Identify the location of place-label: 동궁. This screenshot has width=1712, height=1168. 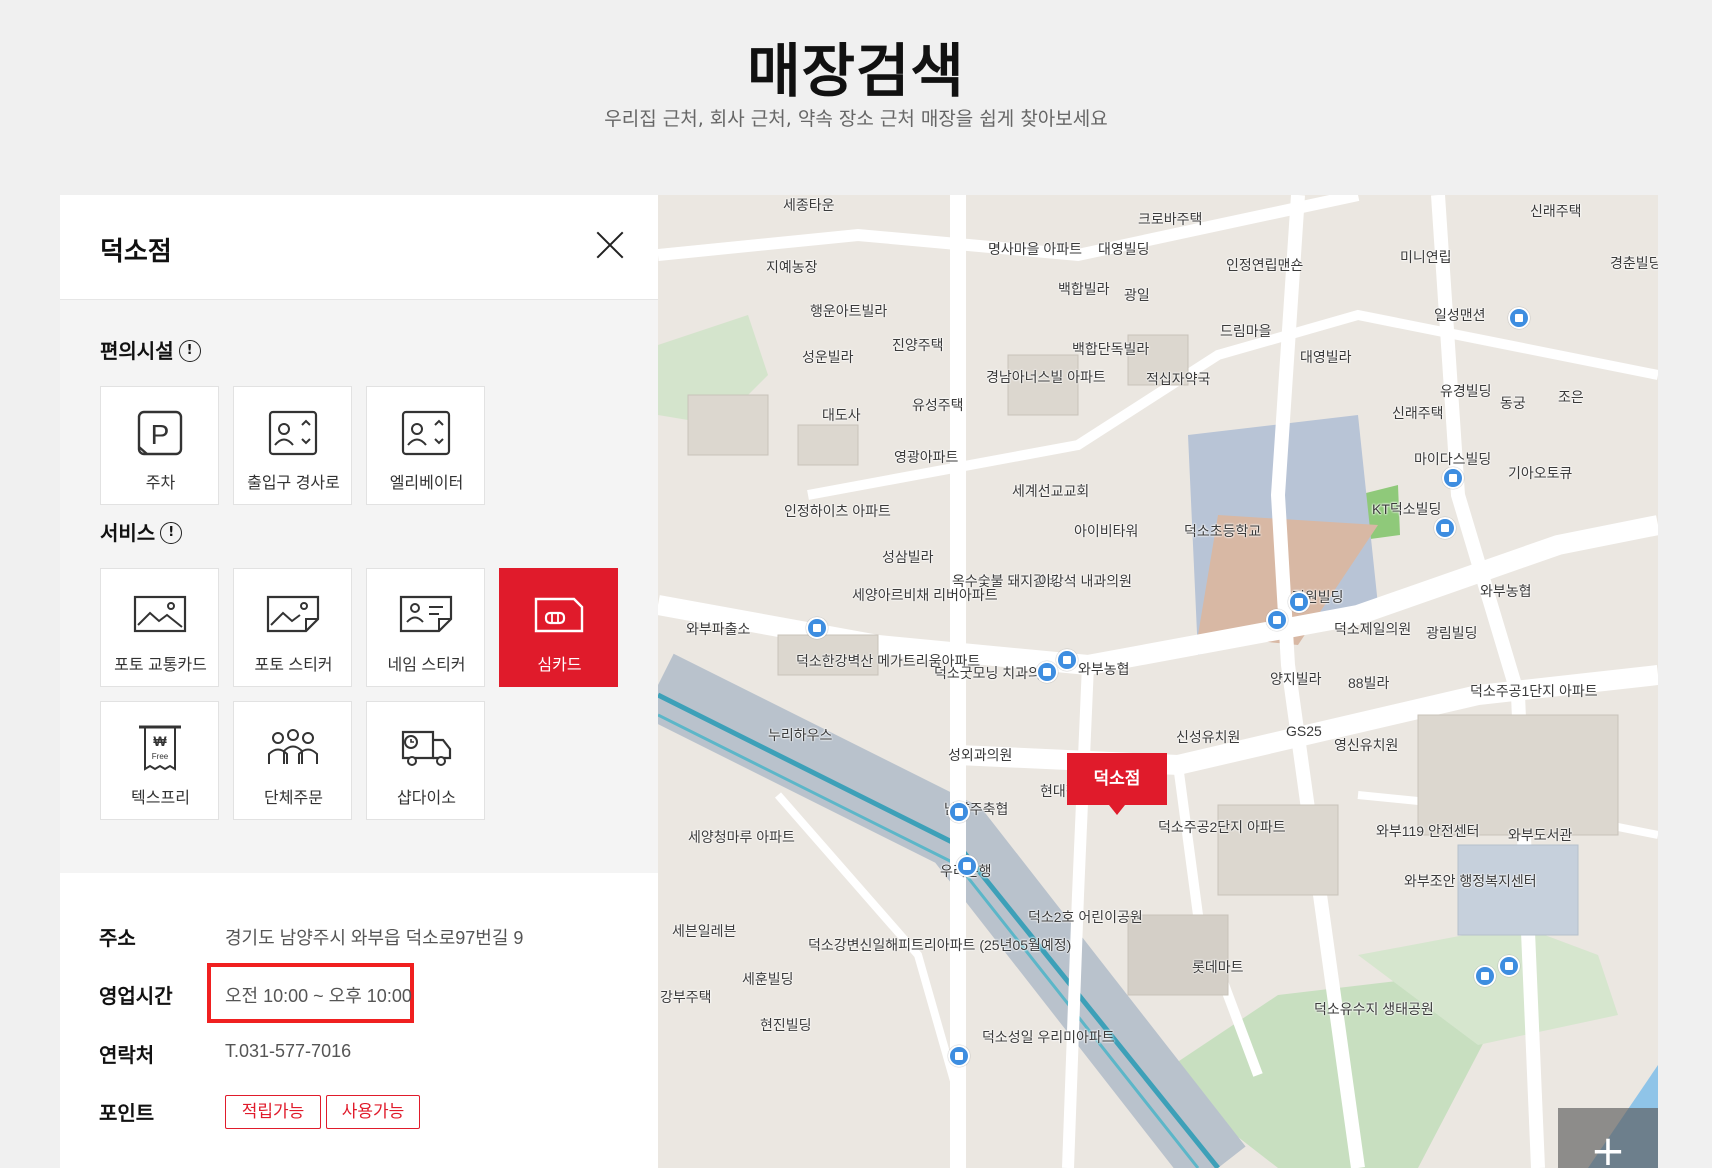
(1513, 403).